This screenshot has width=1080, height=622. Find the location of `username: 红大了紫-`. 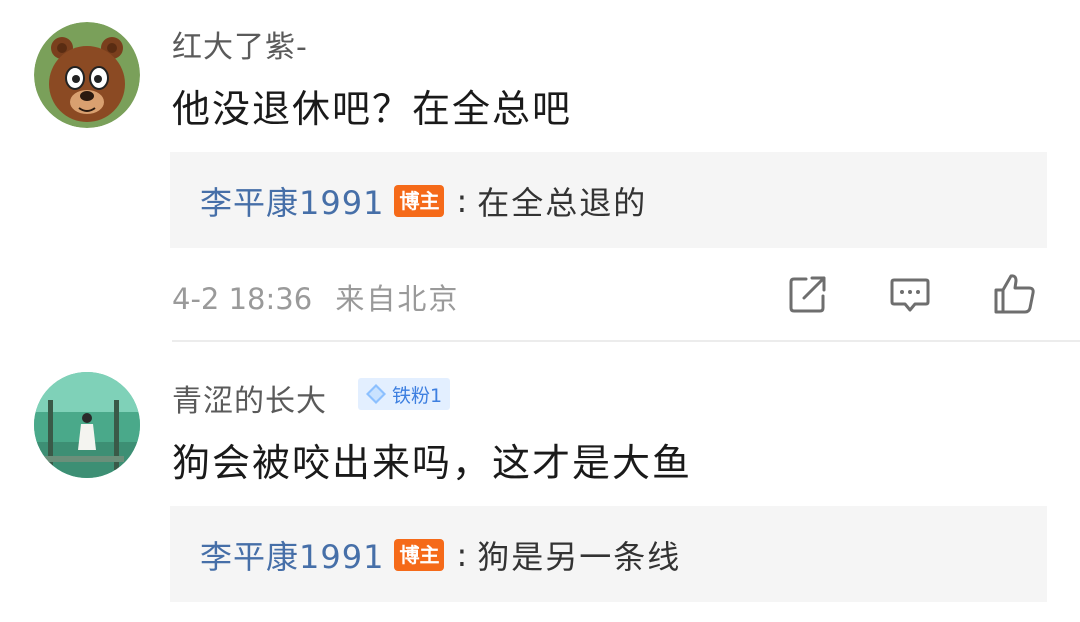

username: 红大了紫- is located at coordinates (240, 44).